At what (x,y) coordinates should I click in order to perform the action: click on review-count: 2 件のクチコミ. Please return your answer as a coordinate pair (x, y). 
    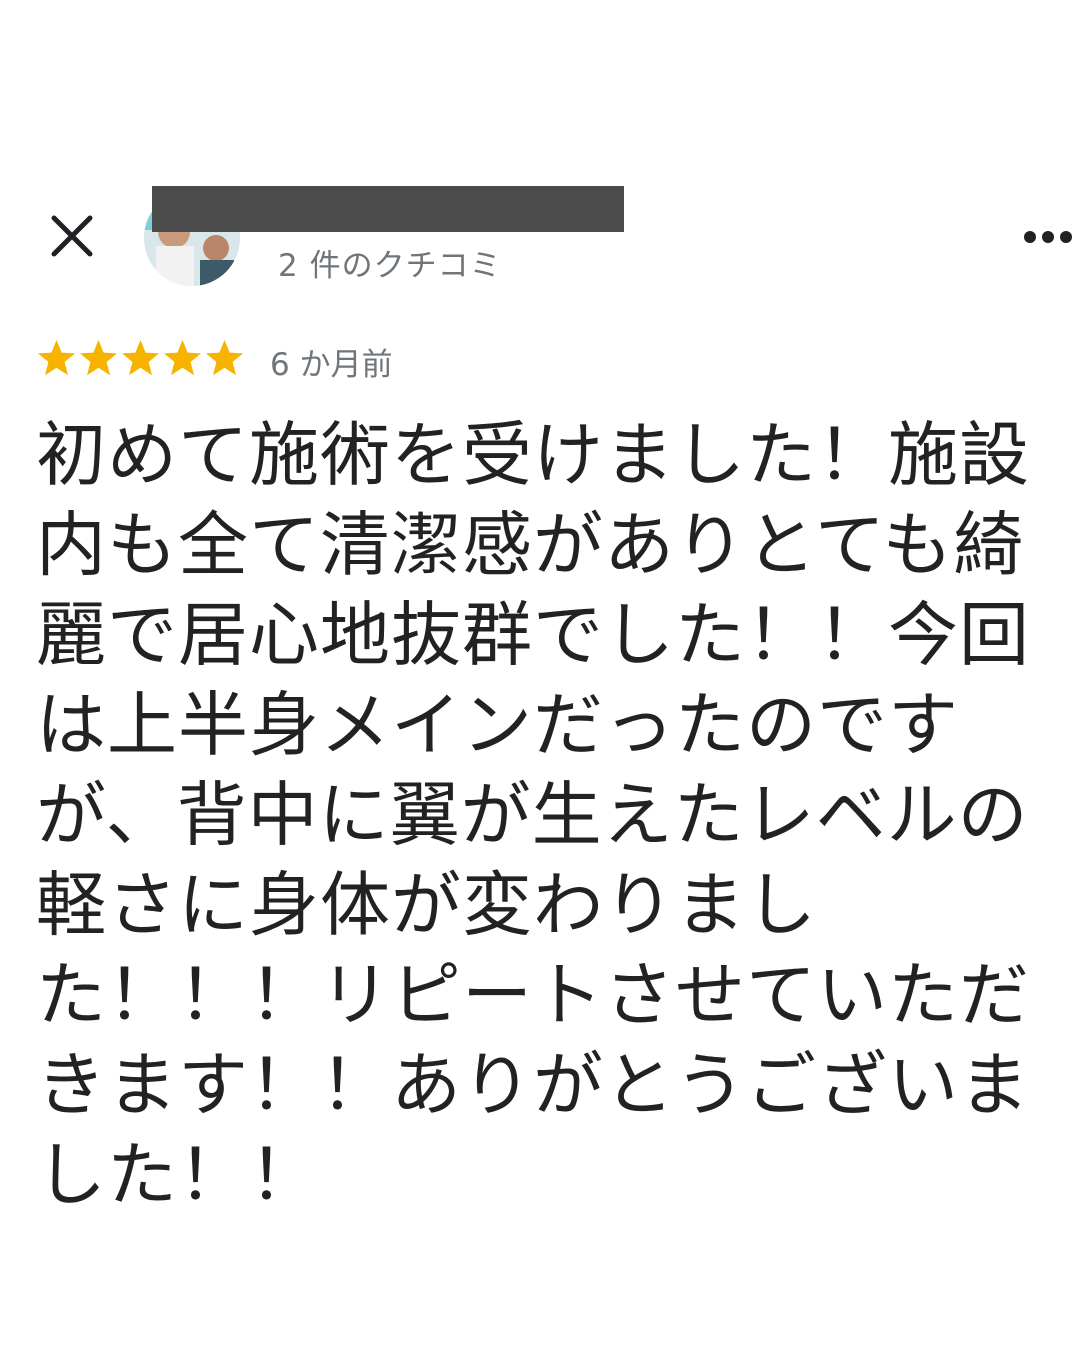
    Looking at the image, I should click on (390, 262).